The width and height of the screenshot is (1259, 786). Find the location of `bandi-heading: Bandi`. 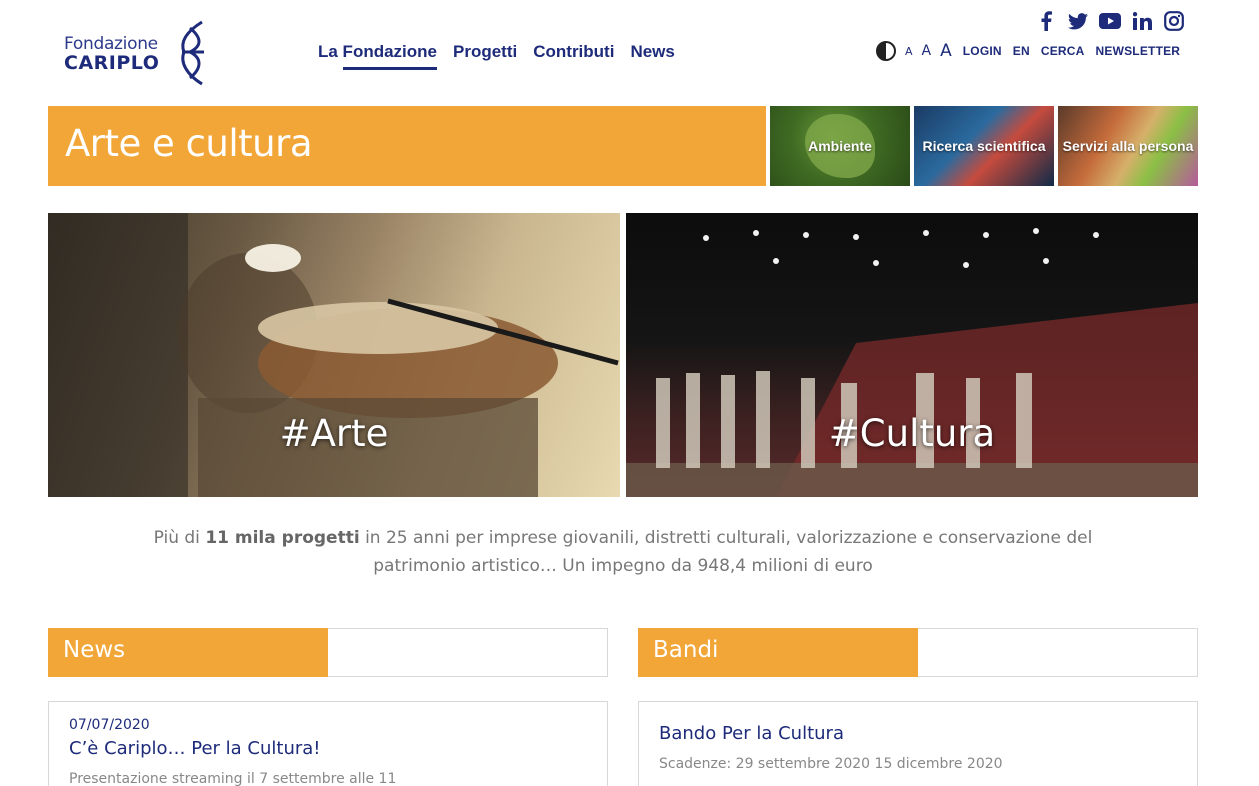

bandi-heading: Bandi is located at coordinates (778, 652).